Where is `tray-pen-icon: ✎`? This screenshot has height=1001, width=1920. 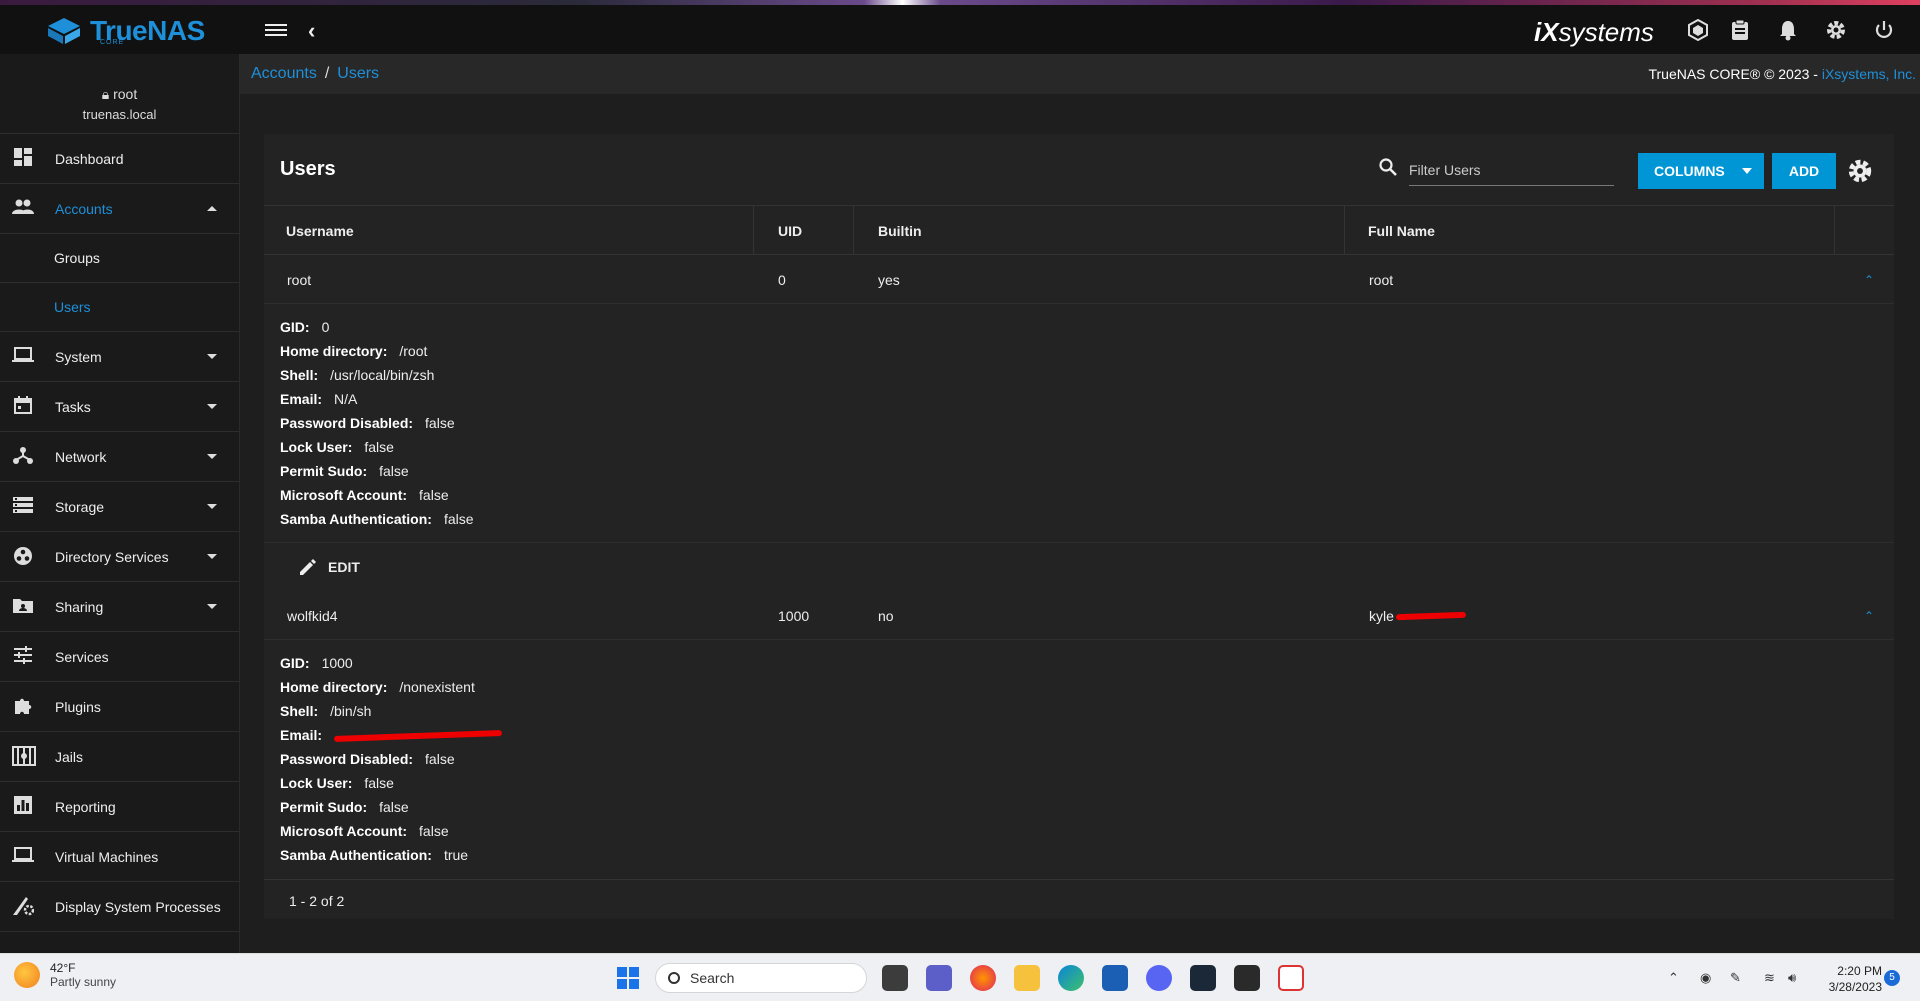 tray-pen-icon: ✎ is located at coordinates (1735, 977).